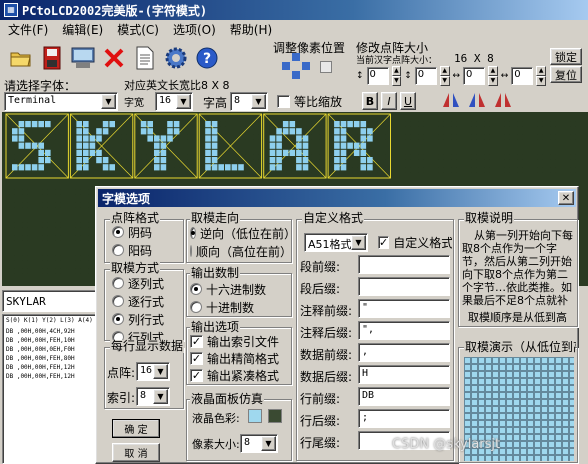  What do you see at coordinates (228, 289) in the screenshot?
I see `num-option: 十六进制数` at bounding box center [228, 289].